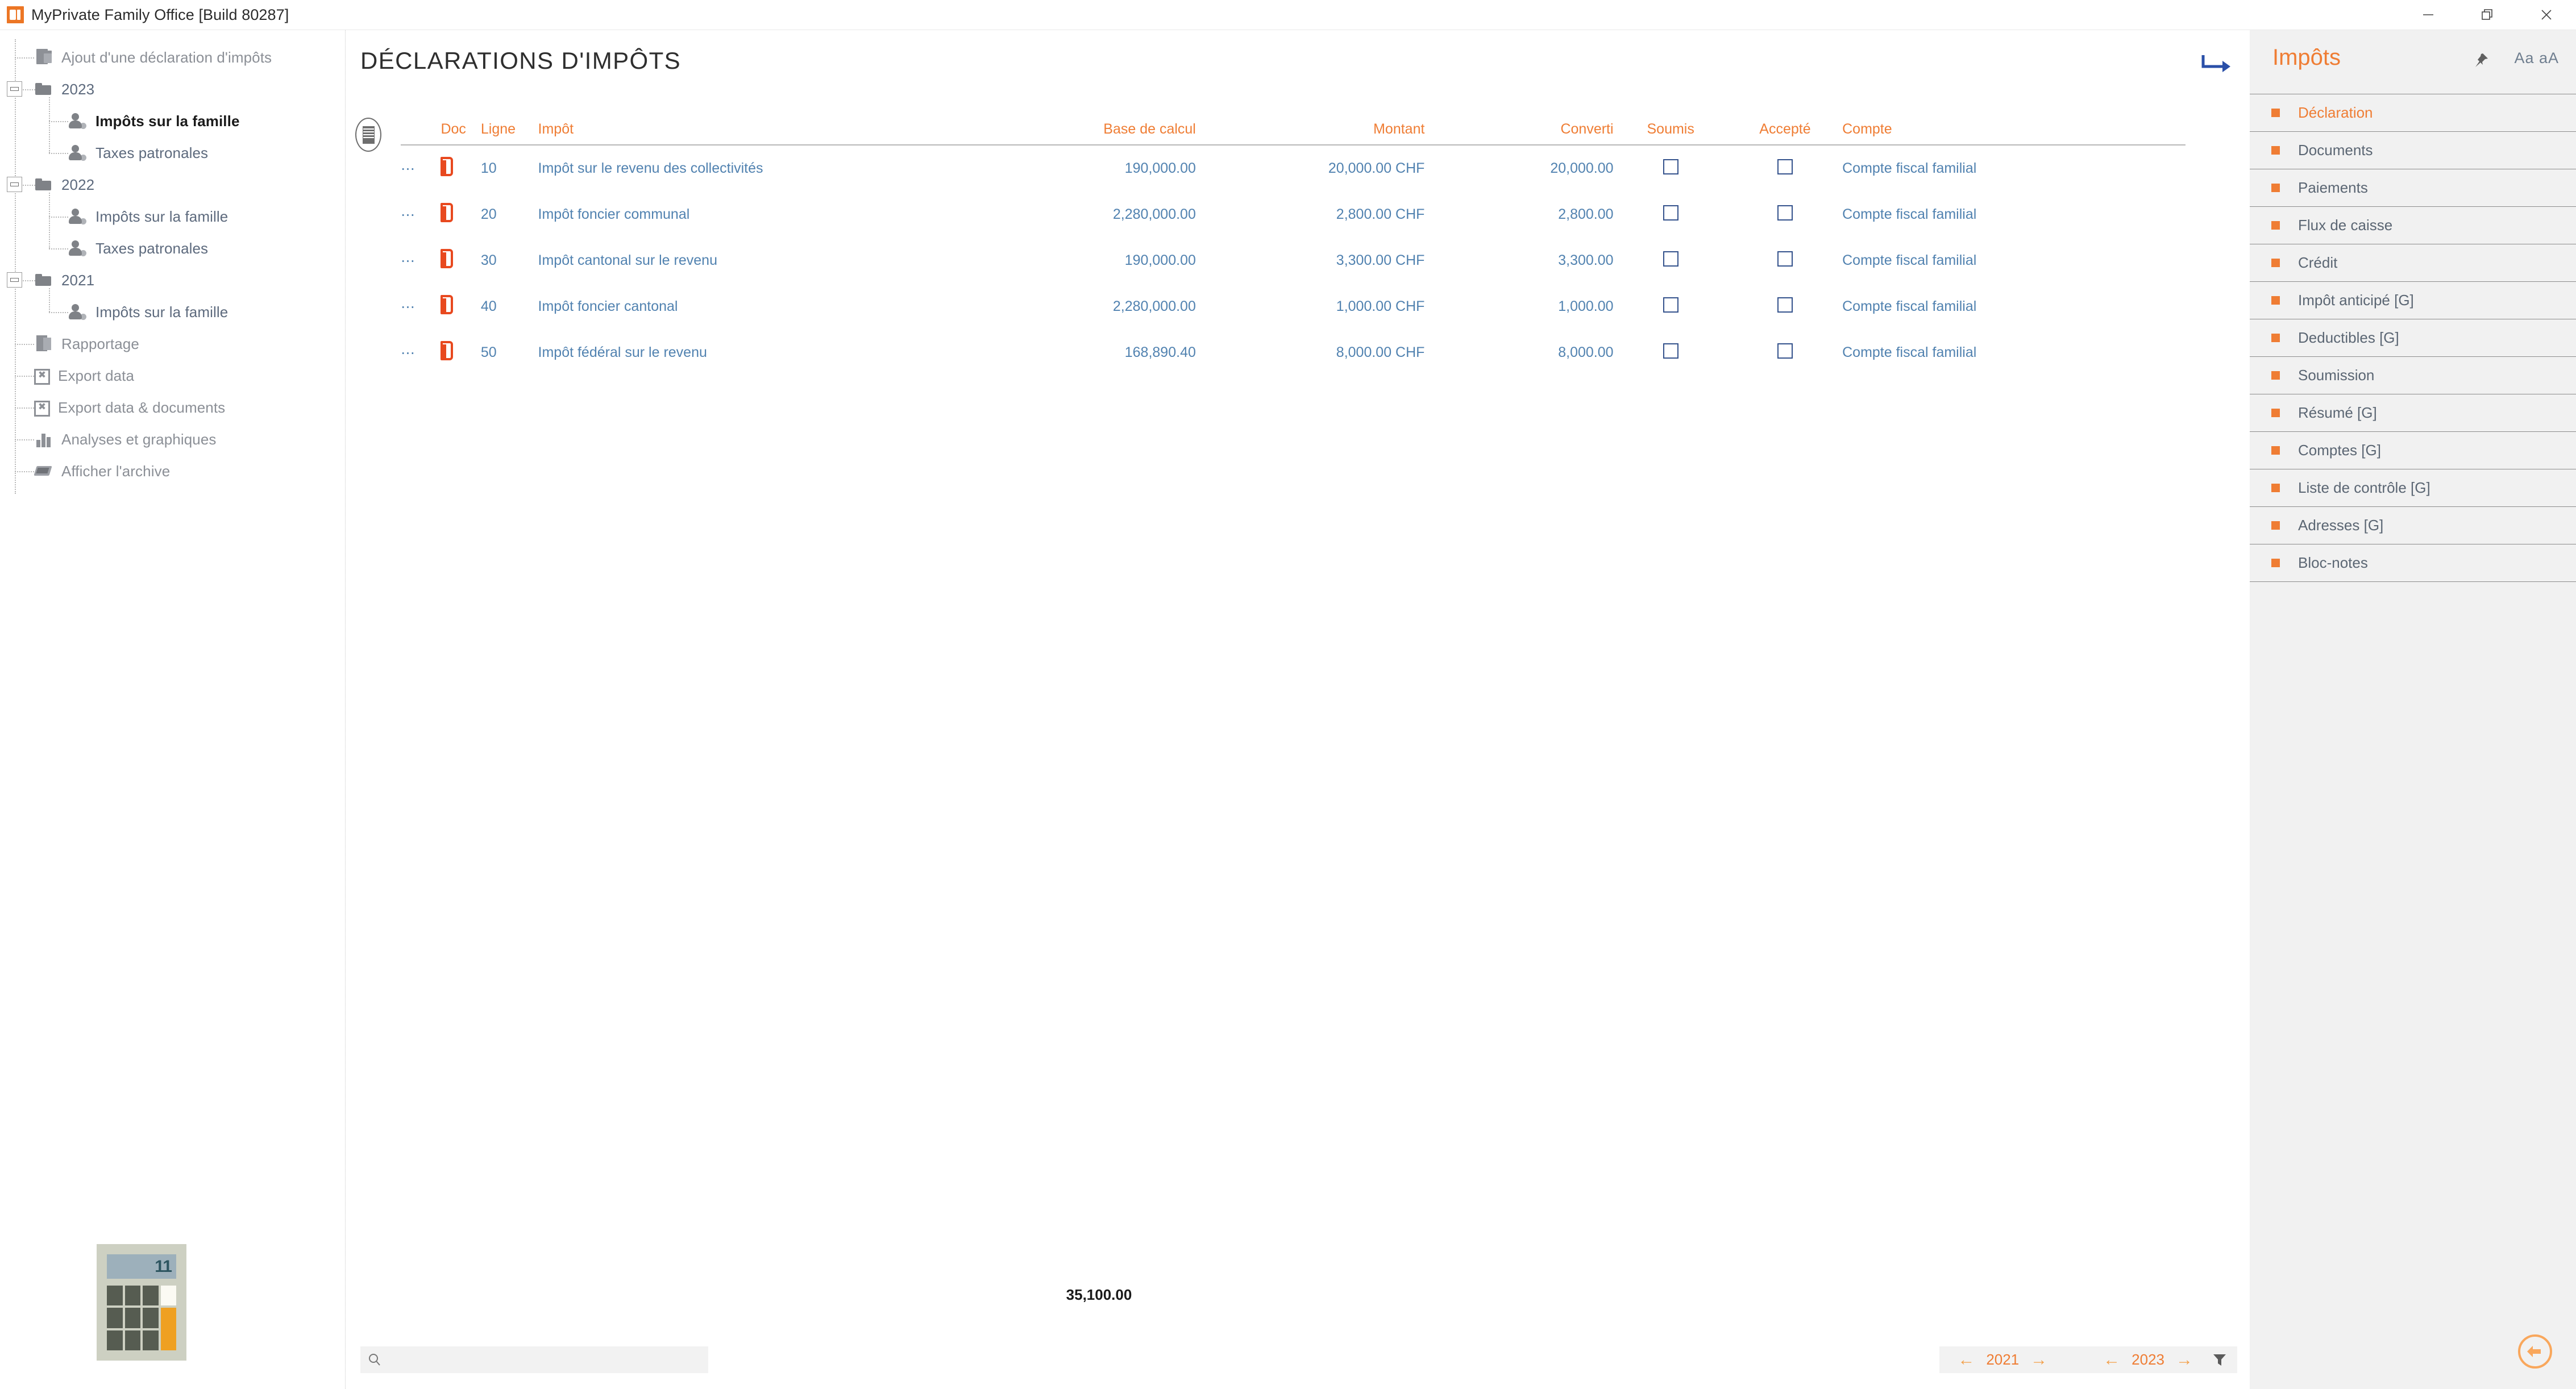 The image size is (2576, 1389). I want to click on year-left-label: 2021, so click(2002, 1360).